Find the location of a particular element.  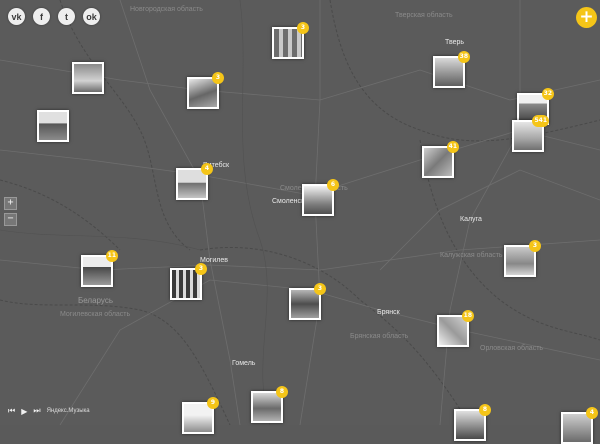

zoom-controls: + − is located at coordinates (10, 211).